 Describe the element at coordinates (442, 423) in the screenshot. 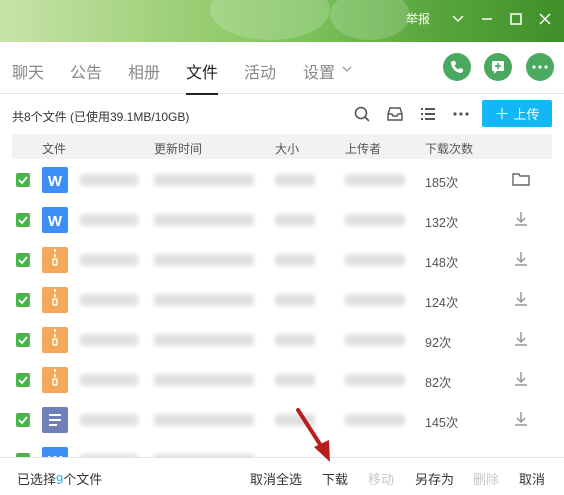

I see `download-count: 145次` at that location.